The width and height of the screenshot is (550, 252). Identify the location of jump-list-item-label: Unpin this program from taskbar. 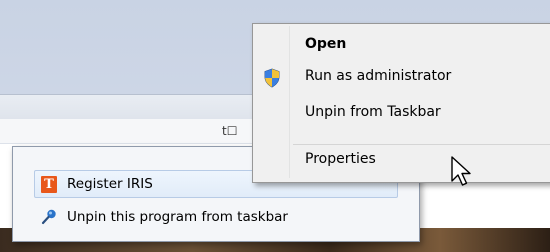
(177, 217).